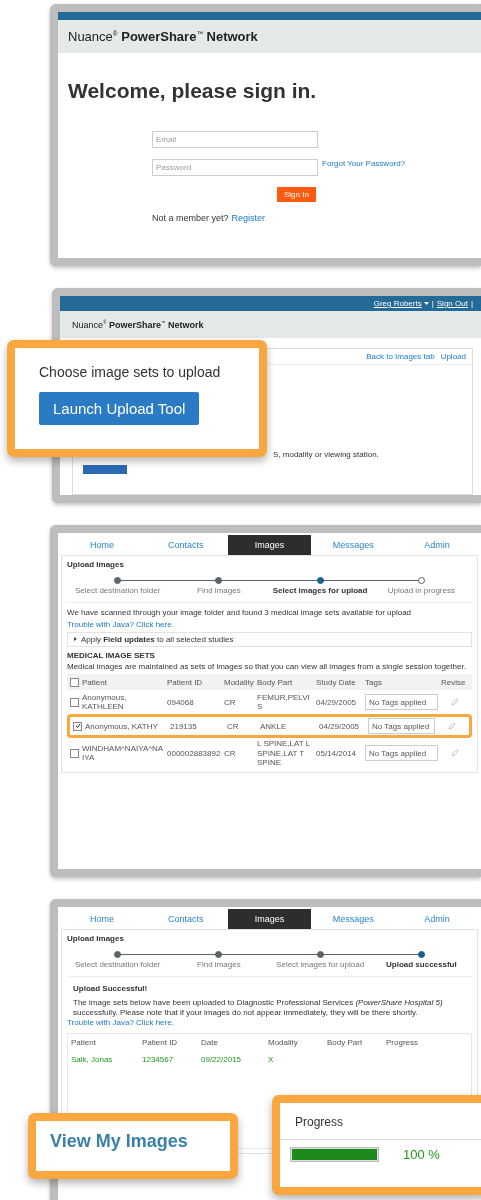 This screenshot has width=481, height=1200. What do you see at coordinates (364, 163) in the screenshot?
I see `forgot-password-link: Forgot Your Password?` at bounding box center [364, 163].